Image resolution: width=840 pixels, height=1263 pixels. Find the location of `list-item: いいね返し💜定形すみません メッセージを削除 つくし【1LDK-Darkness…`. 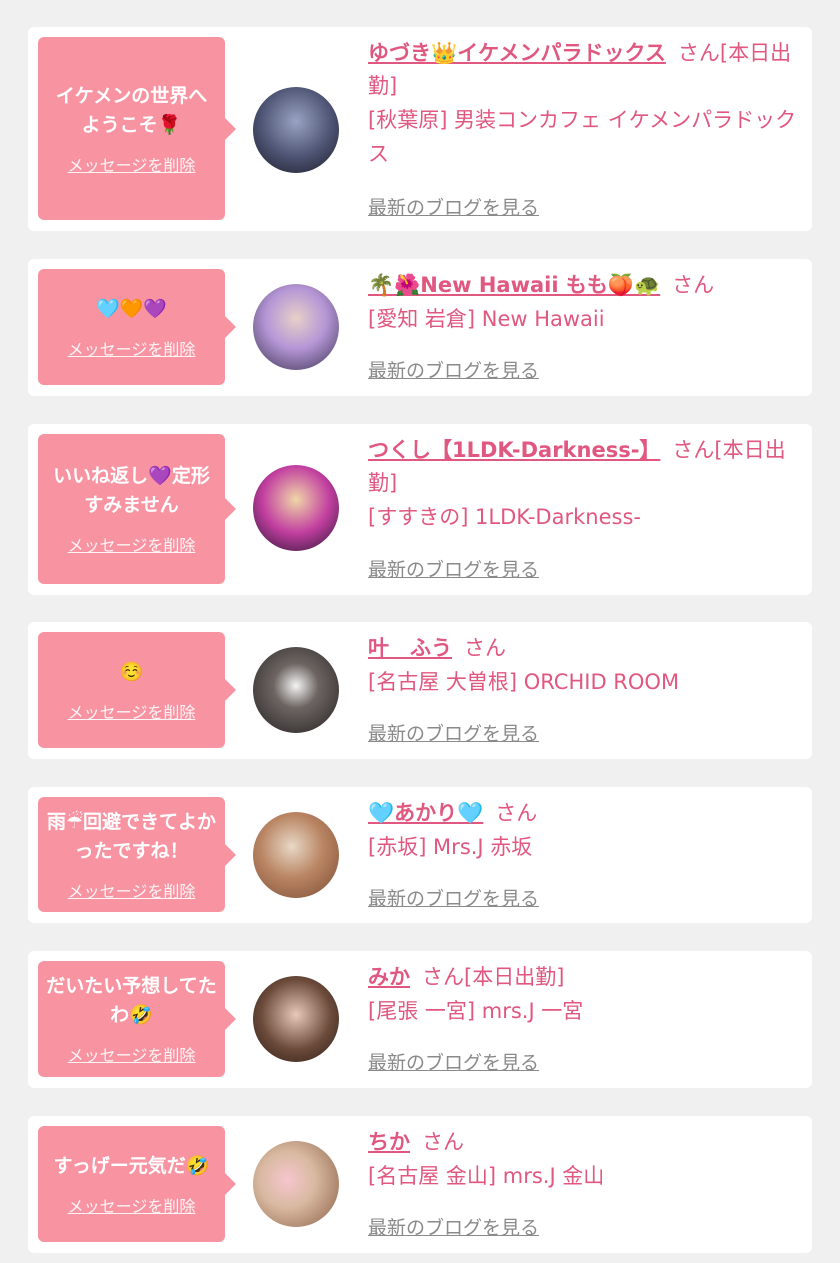

list-item: いいね返し💜定形すみません メッセージを削除 つくし【1LDK-Darkness… is located at coordinates (420, 509).